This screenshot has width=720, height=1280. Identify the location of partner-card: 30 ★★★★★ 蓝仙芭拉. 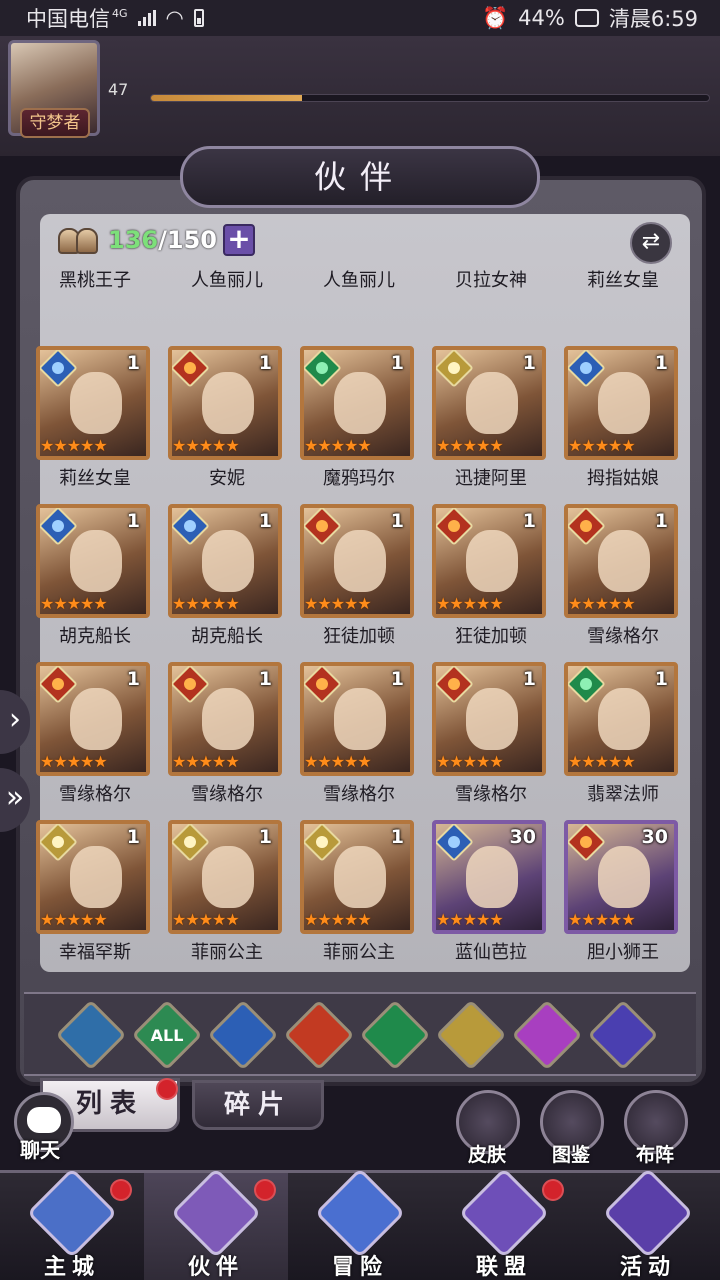
(486, 894).